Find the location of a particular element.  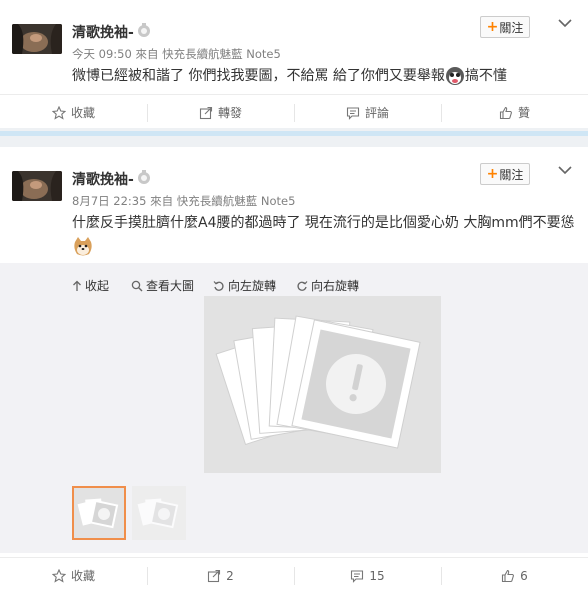

rotate-right-label: 向右旋轉 is located at coordinates (335, 286).